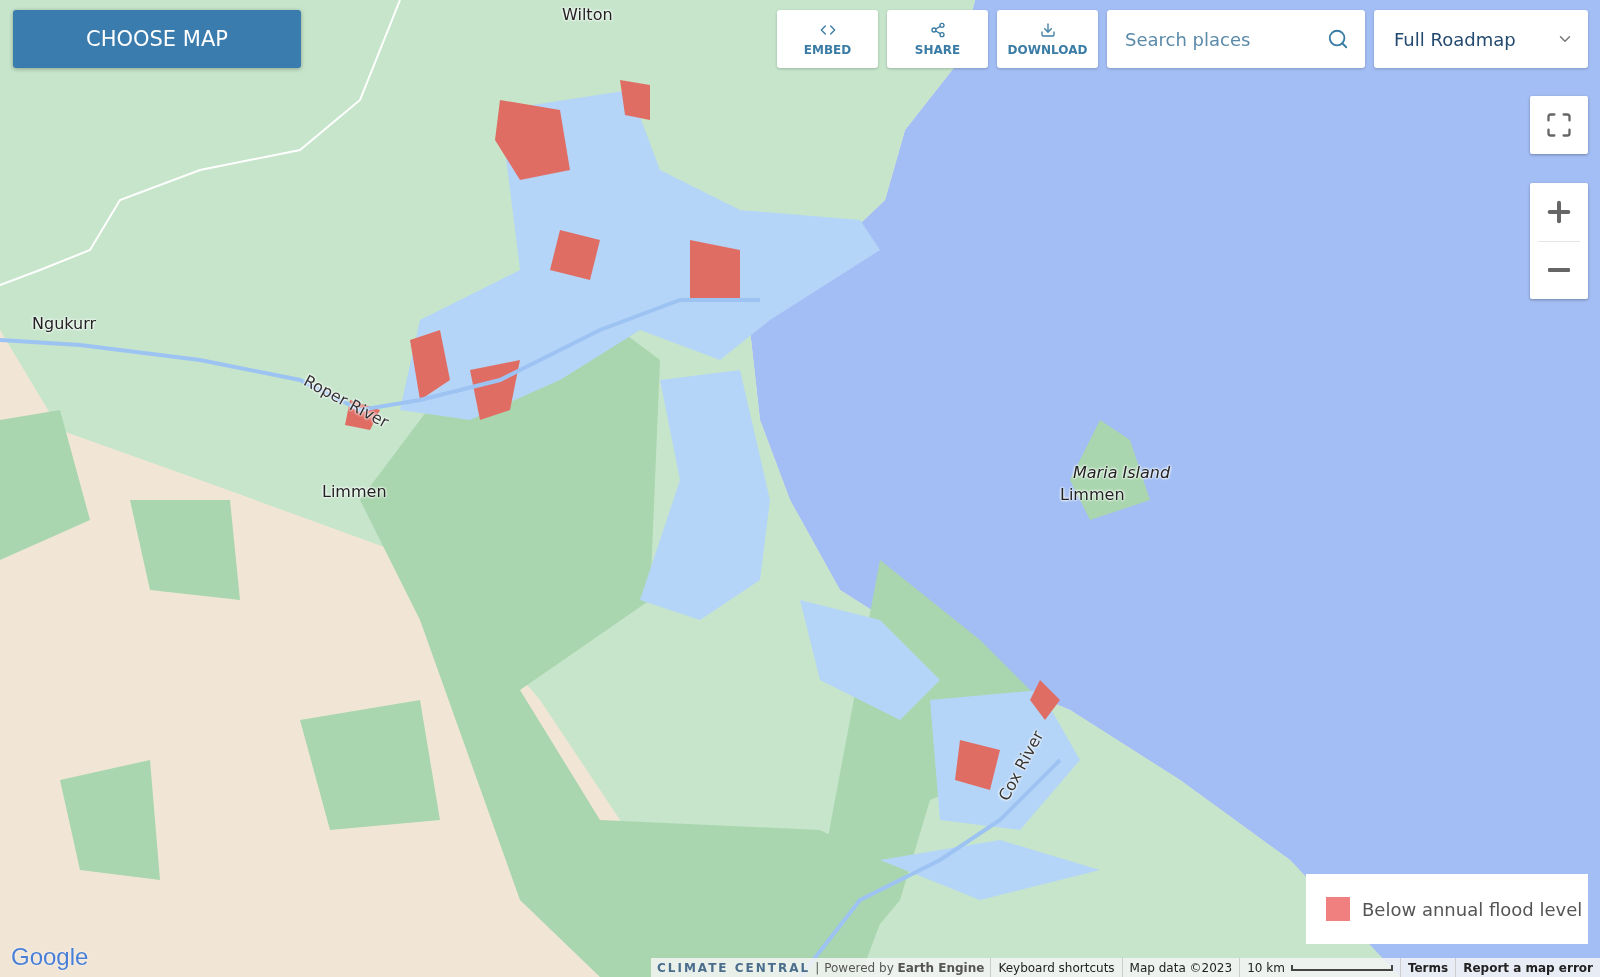 This screenshot has height=977, width=1600. What do you see at coordinates (827, 39) in the screenshot?
I see `embed-button: EMBED` at bounding box center [827, 39].